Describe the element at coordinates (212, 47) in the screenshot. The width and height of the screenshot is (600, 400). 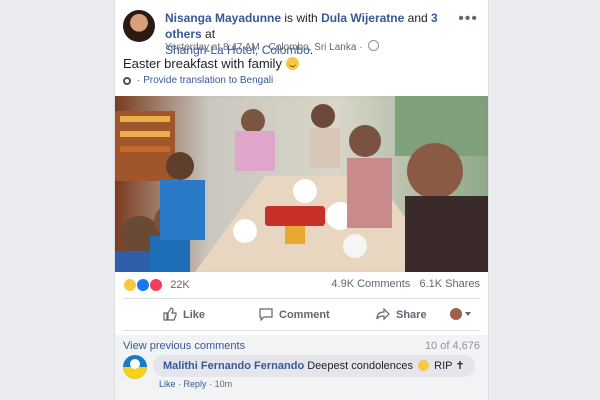
I see `post-timestamp: Yesterday at 8:47 AM` at that location.